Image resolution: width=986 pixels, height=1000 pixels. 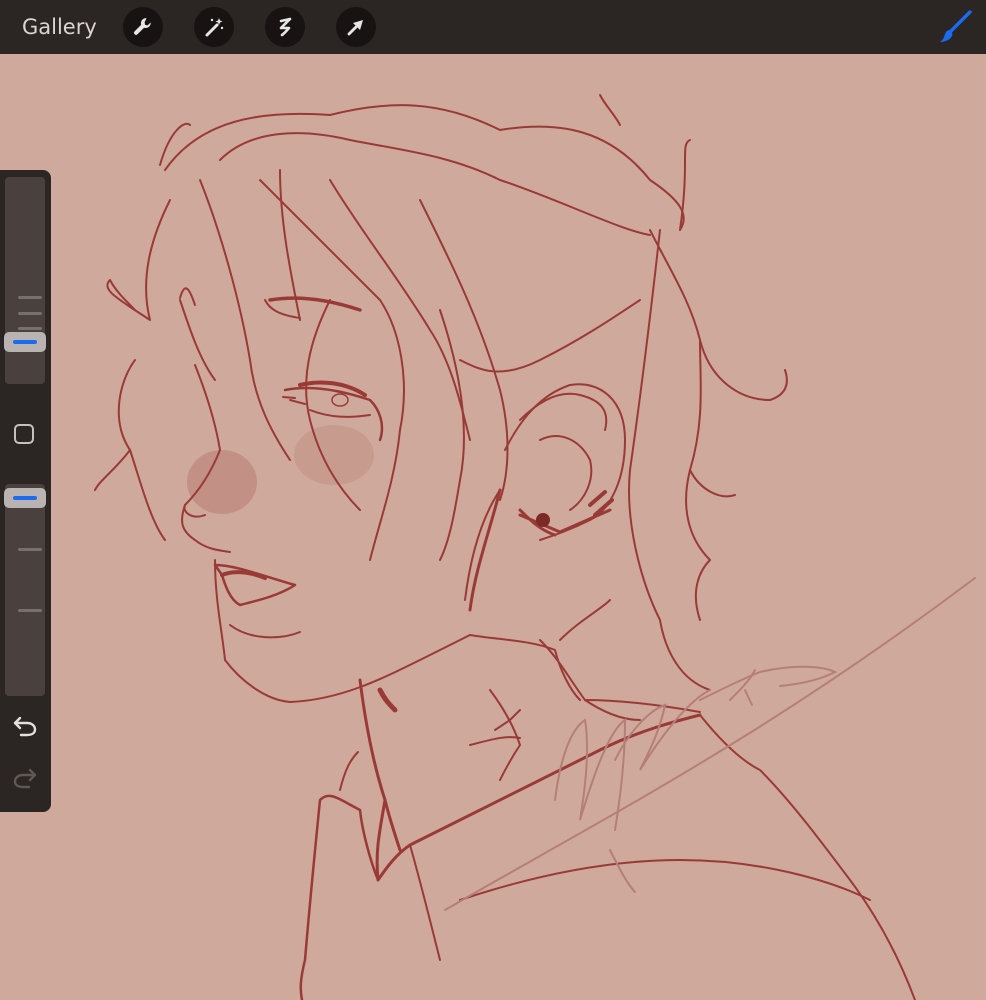 I want to click on arrow-cursor-icon, so click(x=355, y=28).